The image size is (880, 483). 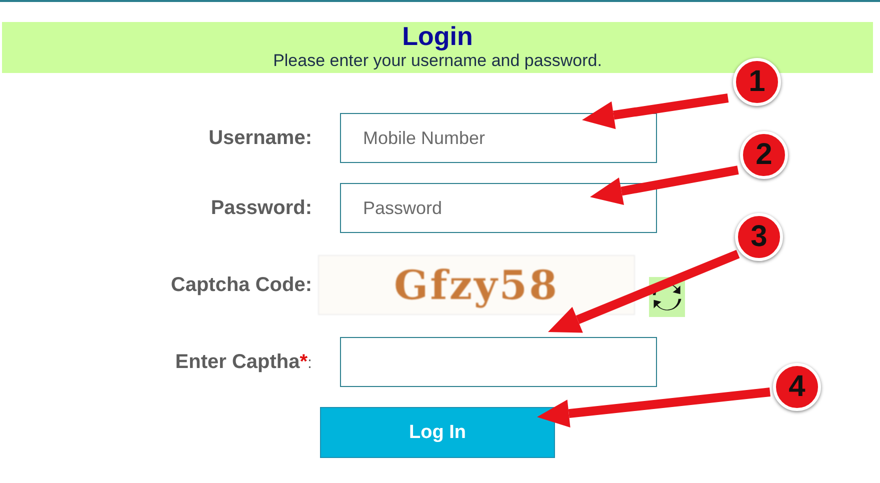 I want to click on field-label: Username:, so click(x=260, y=138).